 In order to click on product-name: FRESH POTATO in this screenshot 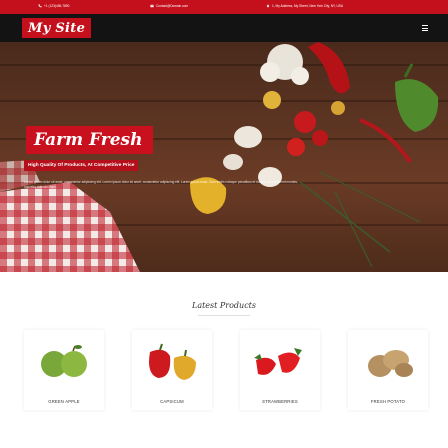, I will do `click(388, 401)`.